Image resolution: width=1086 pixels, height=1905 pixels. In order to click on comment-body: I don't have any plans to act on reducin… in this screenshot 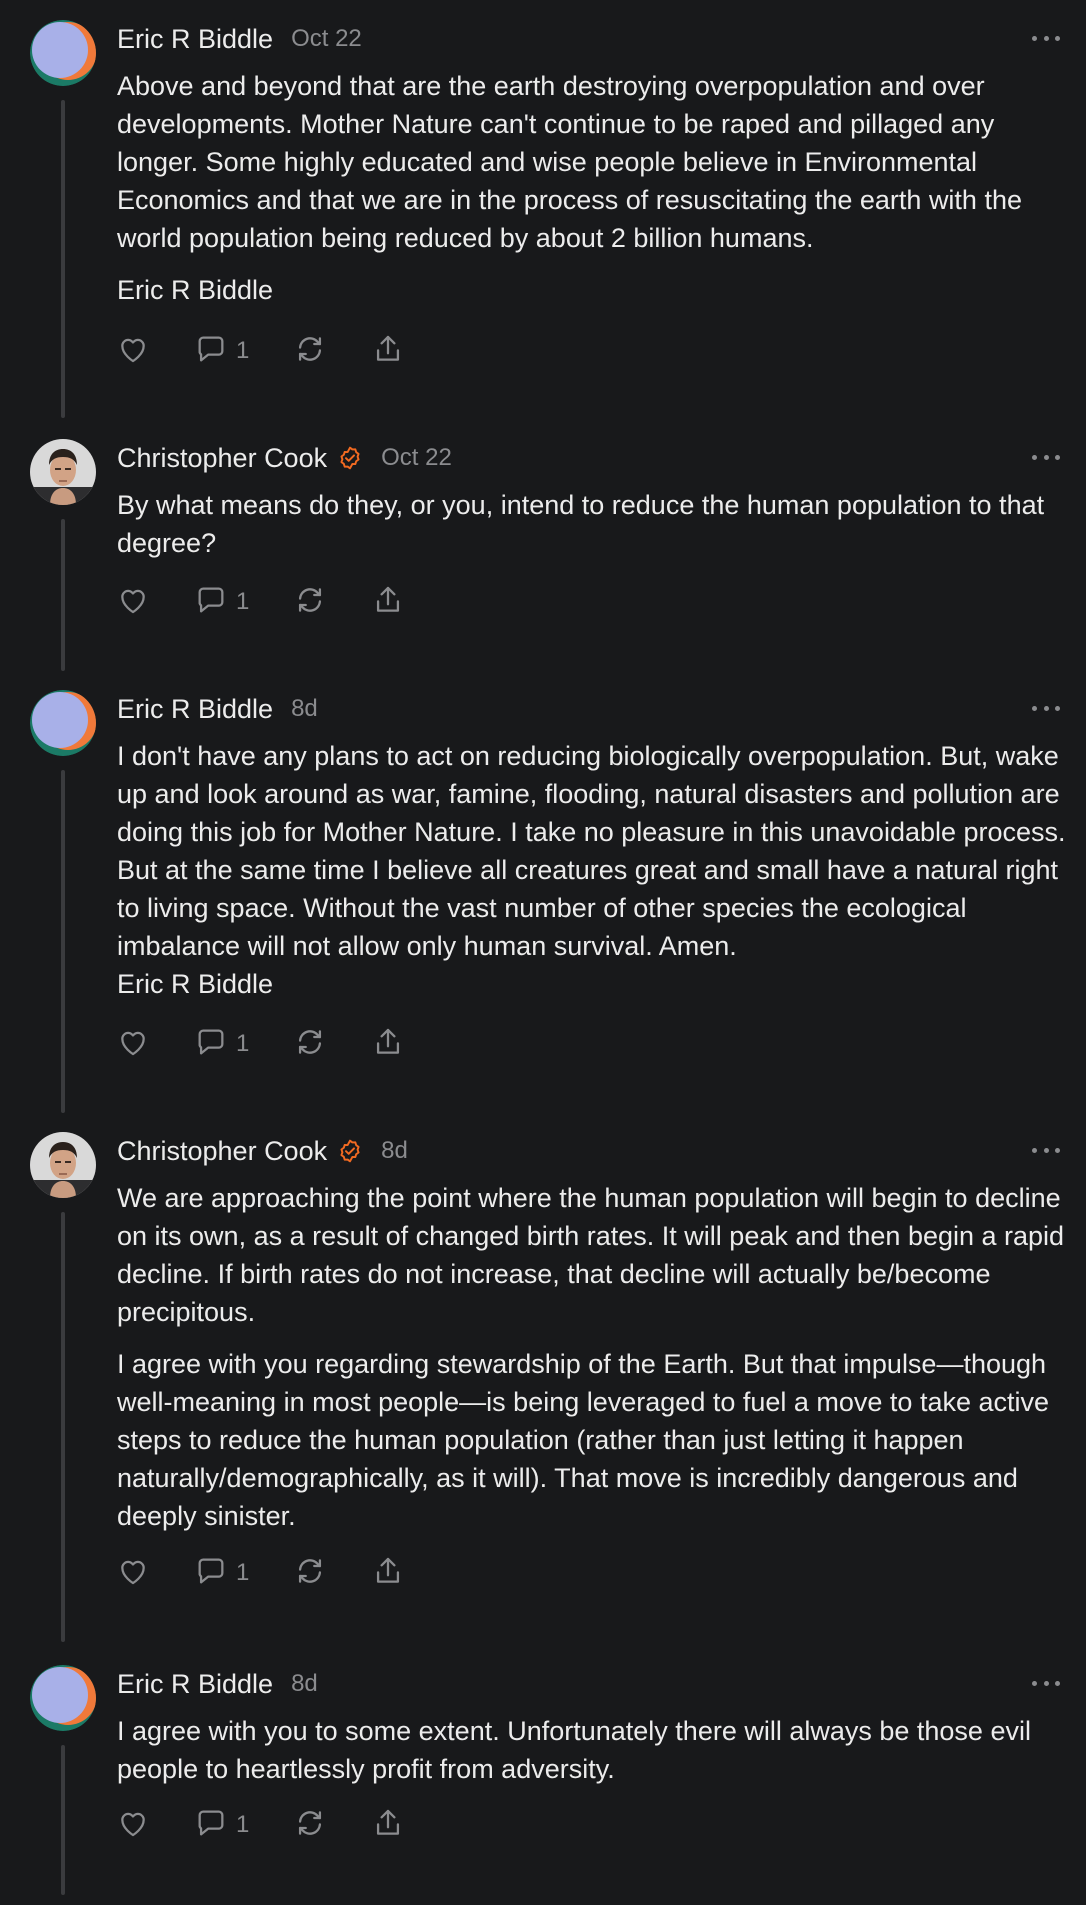, I will do `click(592, 877)`.